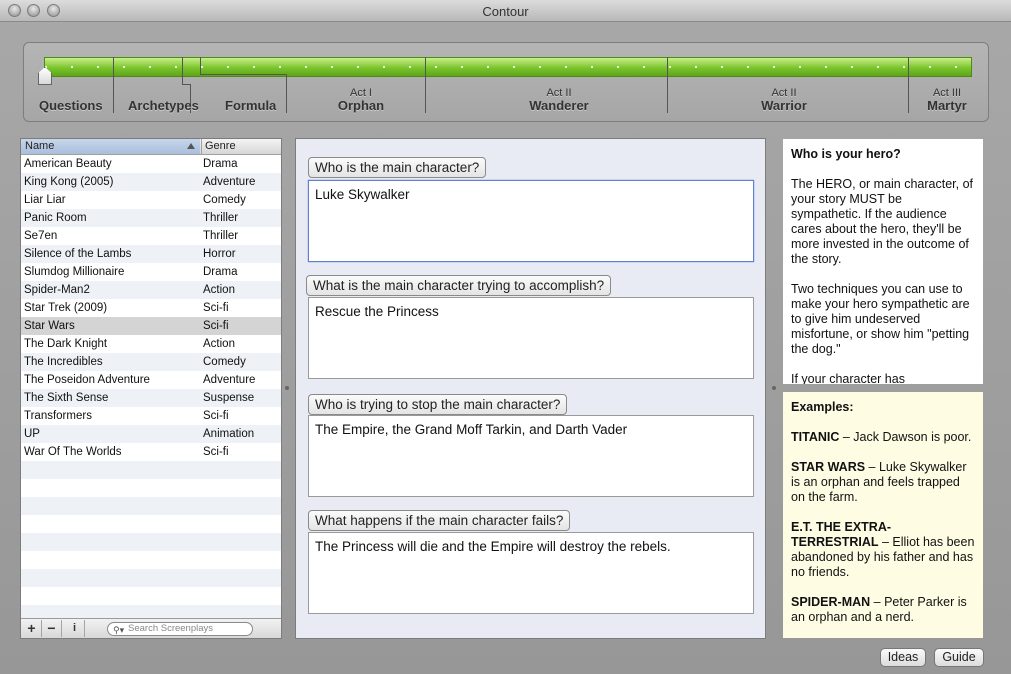  Describe the element at coordinates (151, 398) in the screenshot. I see `table-row: The Sixth Sense Suspense` at that location.